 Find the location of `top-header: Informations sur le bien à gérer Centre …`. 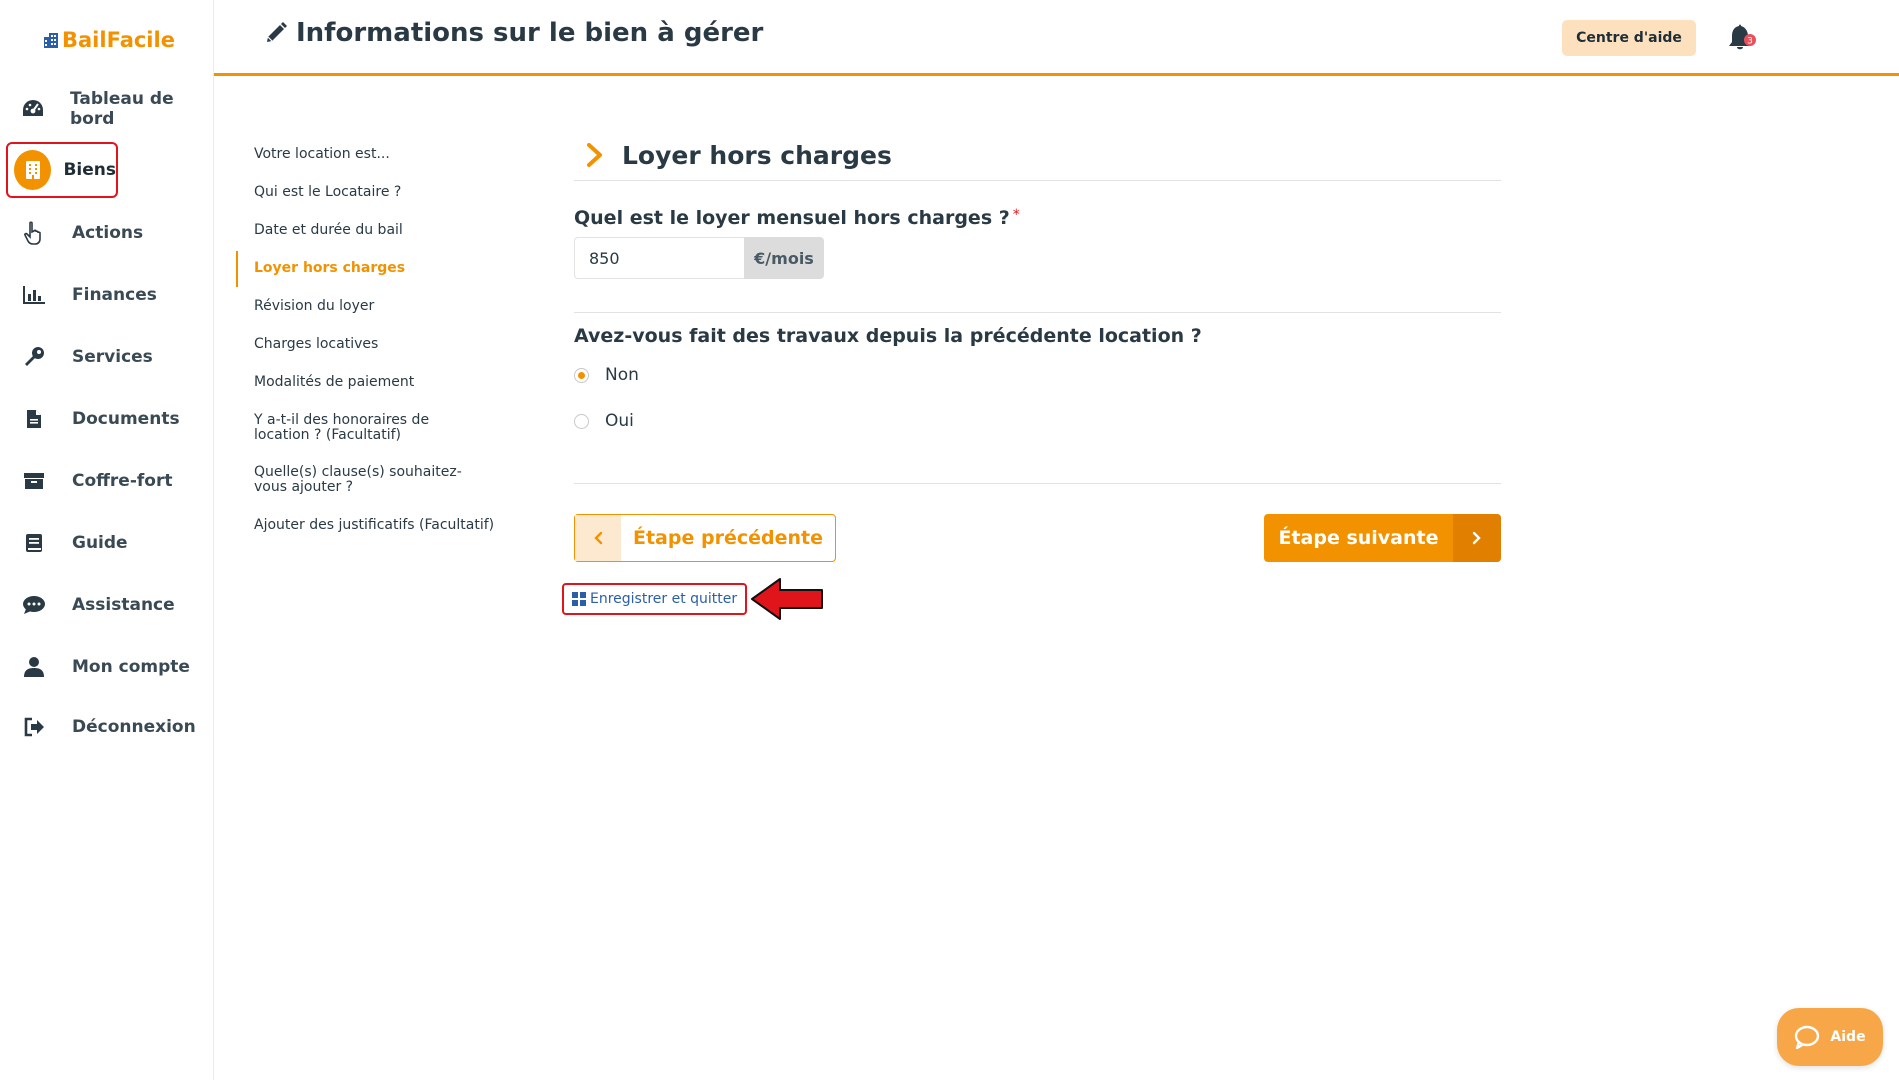

top-header: Informations sur le bien à gérer Centre … is located at coordinates (1056, 38).